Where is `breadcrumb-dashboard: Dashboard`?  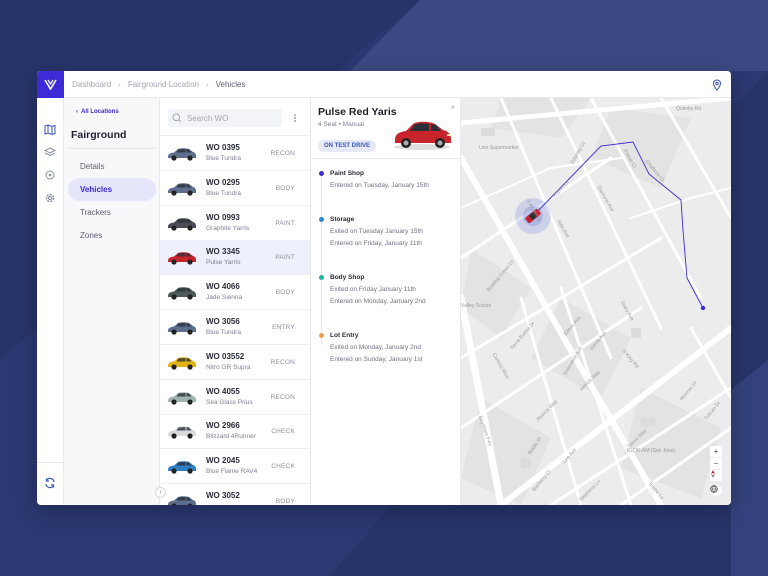 breadcrumb-dashboard: Dashboard is located at coordinates (91, 84).